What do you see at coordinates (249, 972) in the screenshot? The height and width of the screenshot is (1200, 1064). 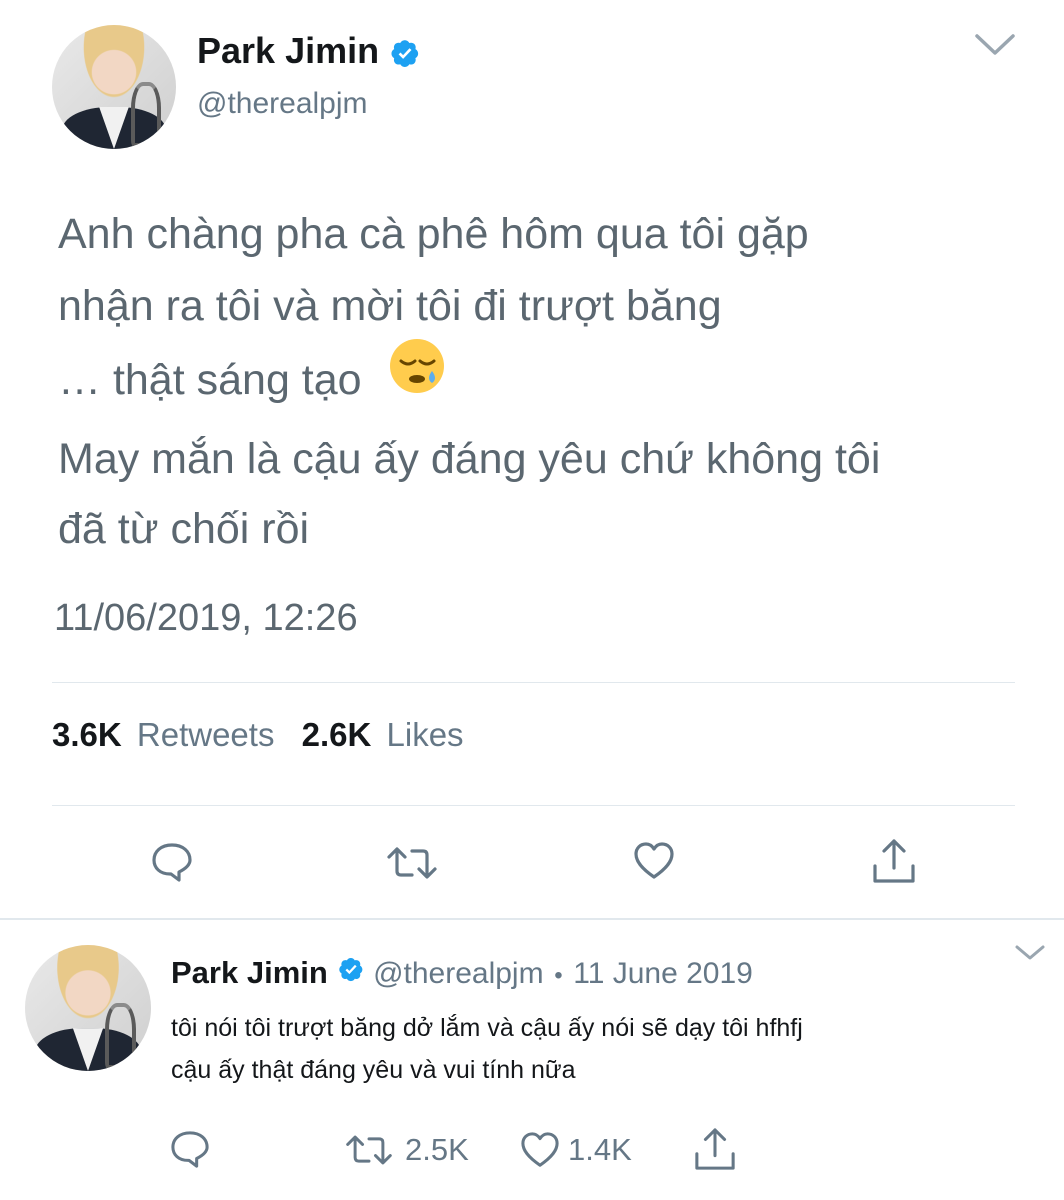 I see `reply-author-name: Park Jimin` at bounding box center [249, 972].